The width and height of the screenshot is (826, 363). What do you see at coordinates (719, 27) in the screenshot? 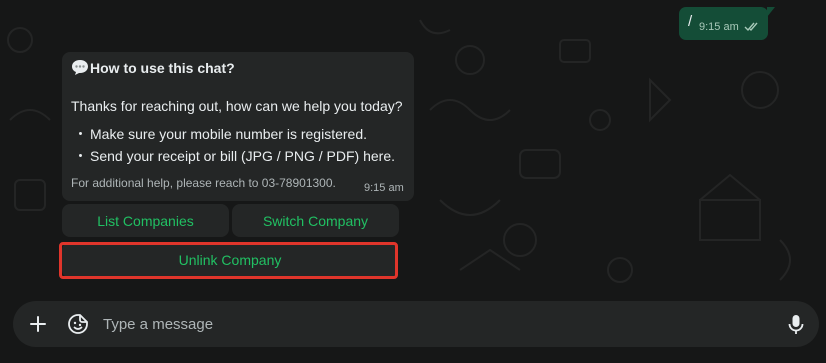
I see `sent-message-time: 9:15 am` at bounding box center [719, 27].